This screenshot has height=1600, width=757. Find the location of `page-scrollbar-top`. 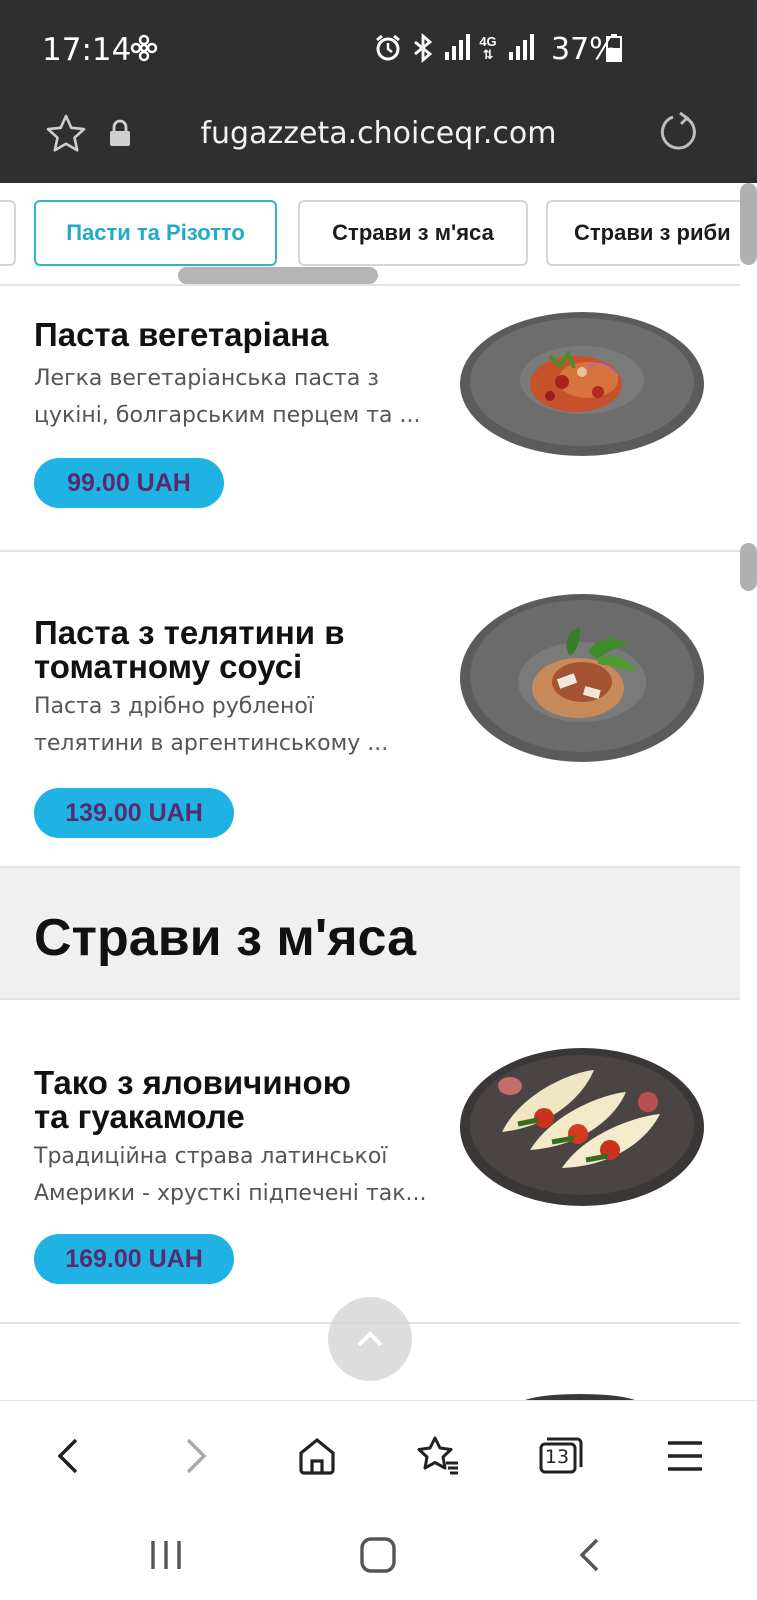

page-scrollbar-top is located at coordinates (748, 224).